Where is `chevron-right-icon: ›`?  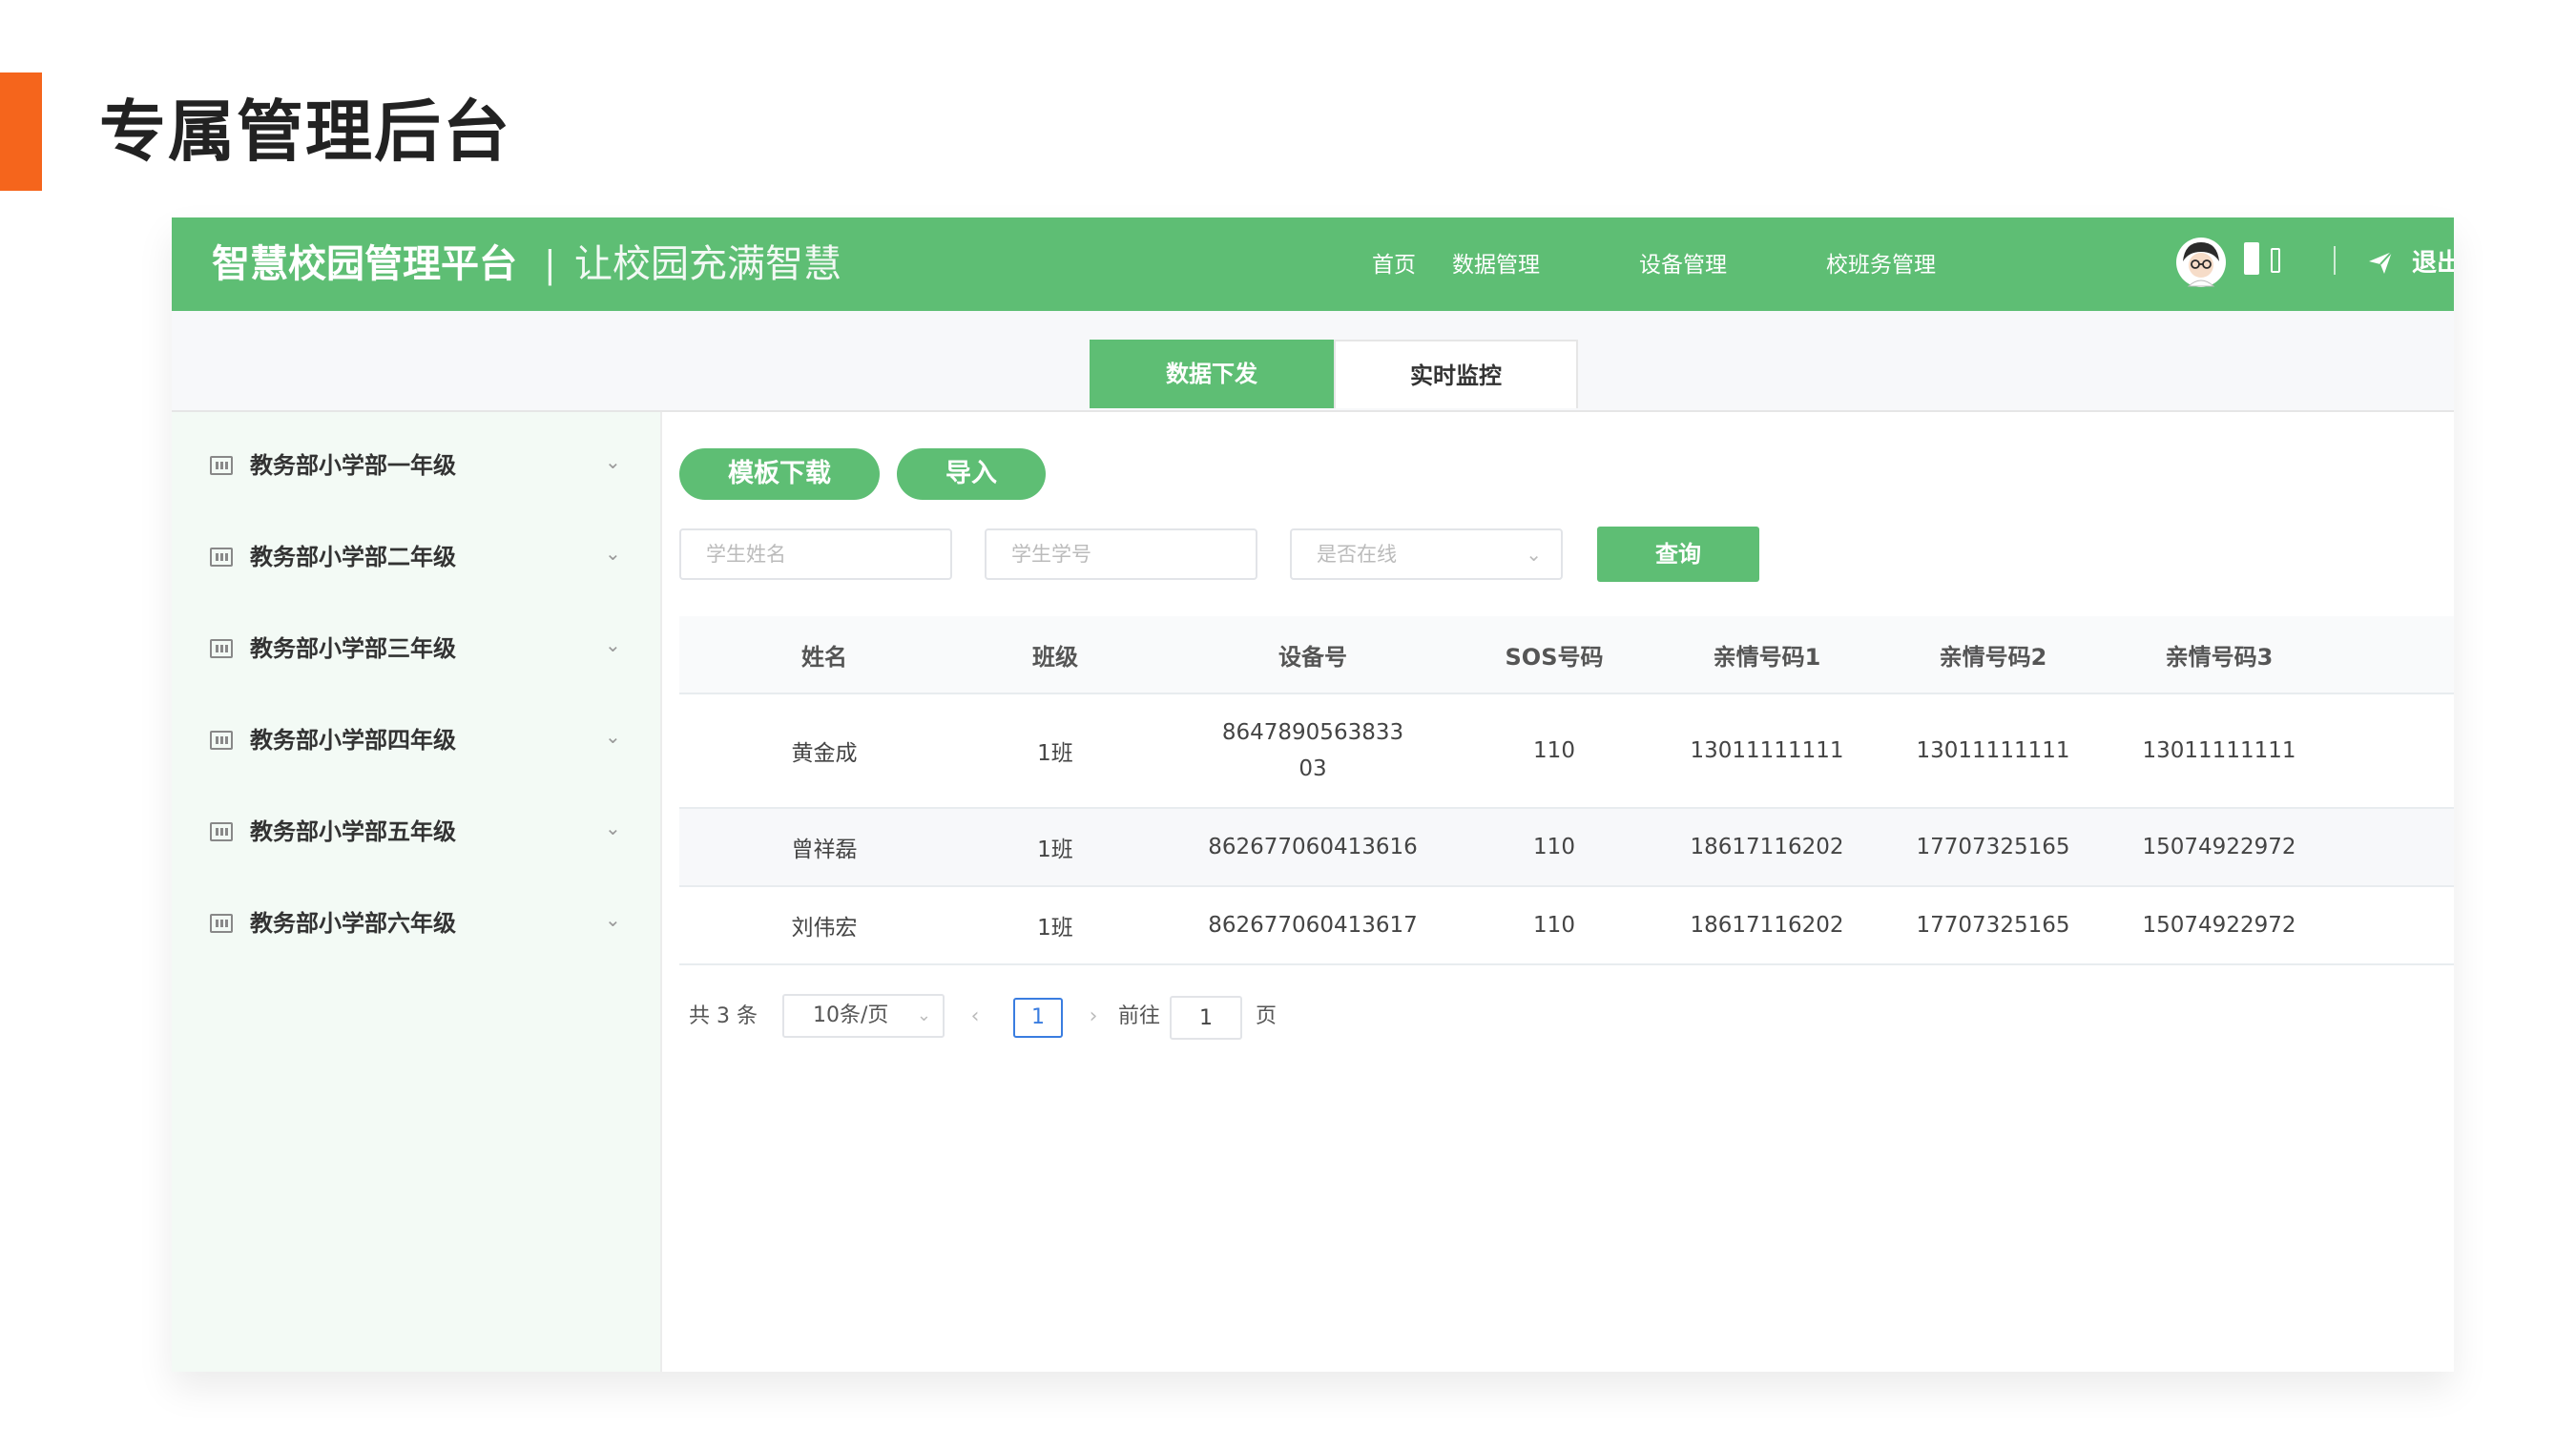 chevron-right-icon: › is located at coordinates (1093, 1017).